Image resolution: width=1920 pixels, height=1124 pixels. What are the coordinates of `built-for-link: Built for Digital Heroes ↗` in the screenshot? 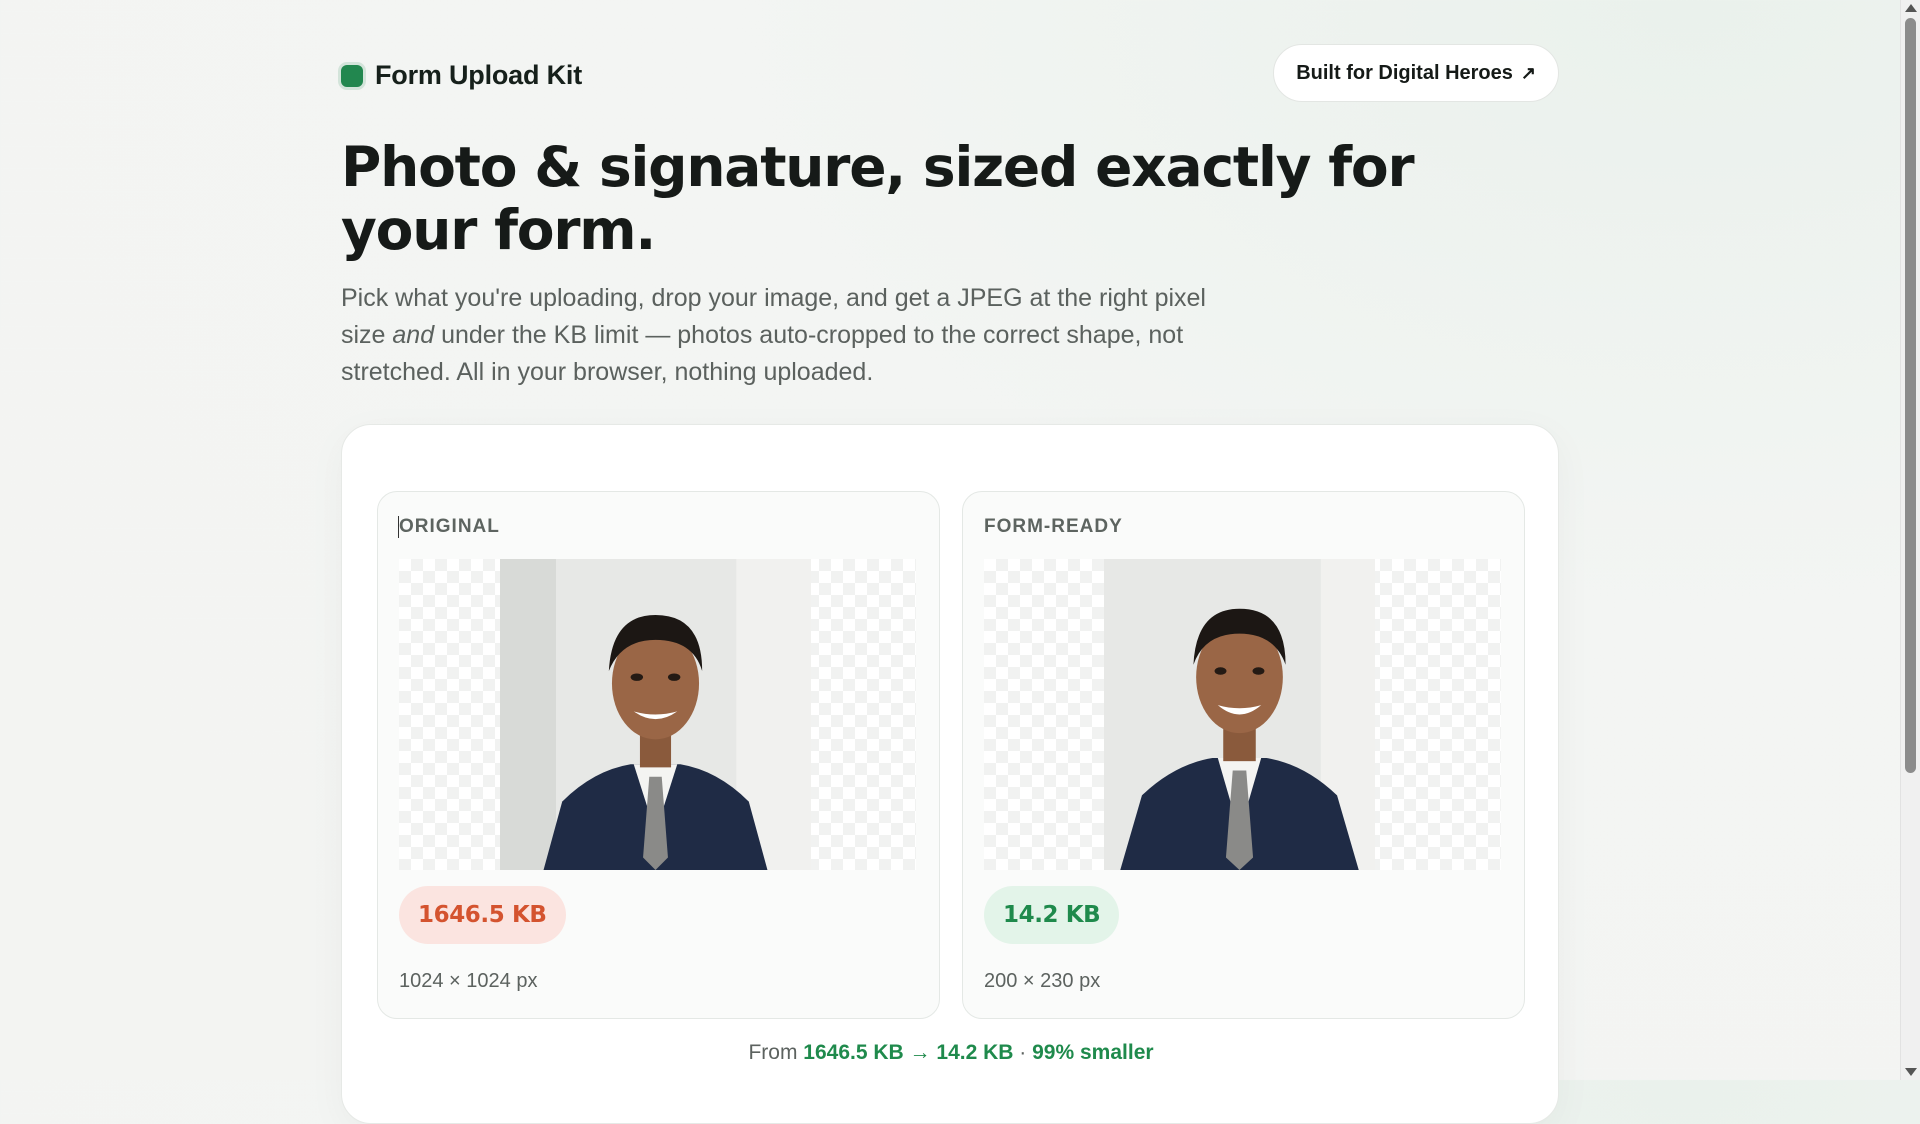 It's located at (1416, 73).